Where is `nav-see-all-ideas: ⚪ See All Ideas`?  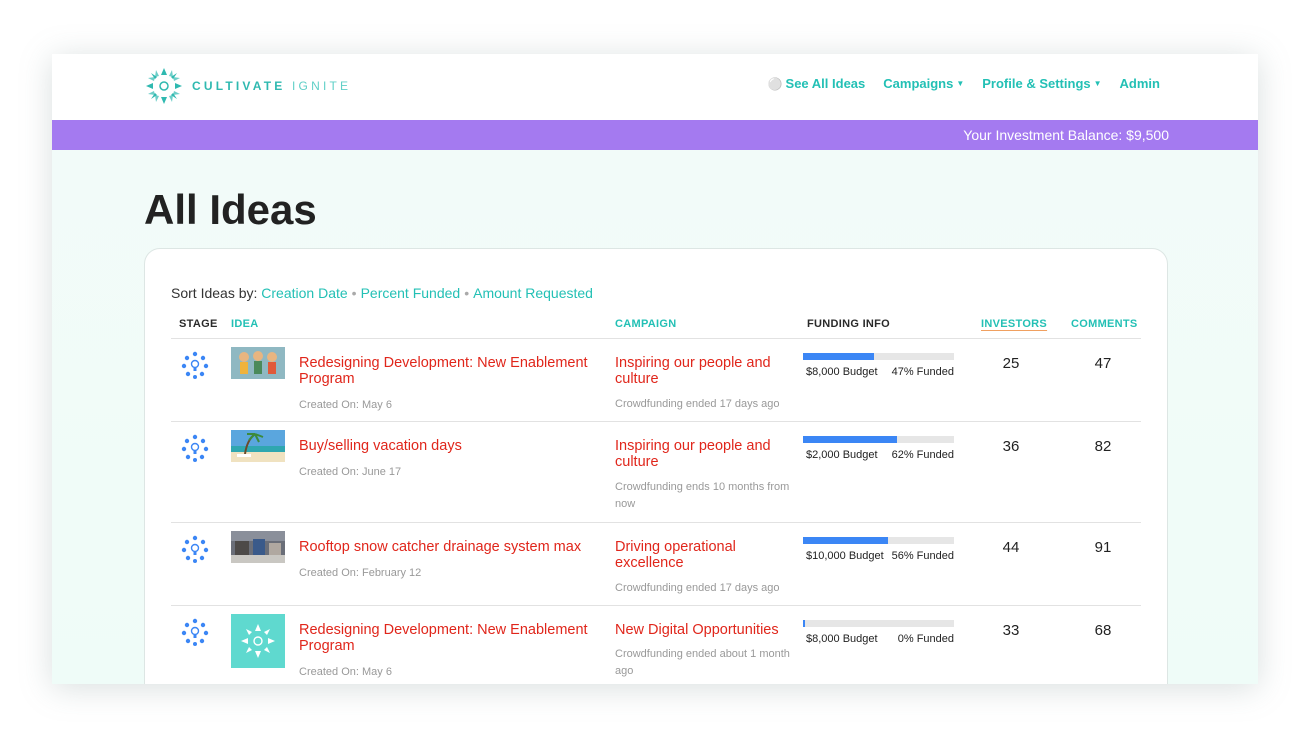 nav-see-all-ideas: ⚪ See All Ideas is located at coordinates (817, 83).